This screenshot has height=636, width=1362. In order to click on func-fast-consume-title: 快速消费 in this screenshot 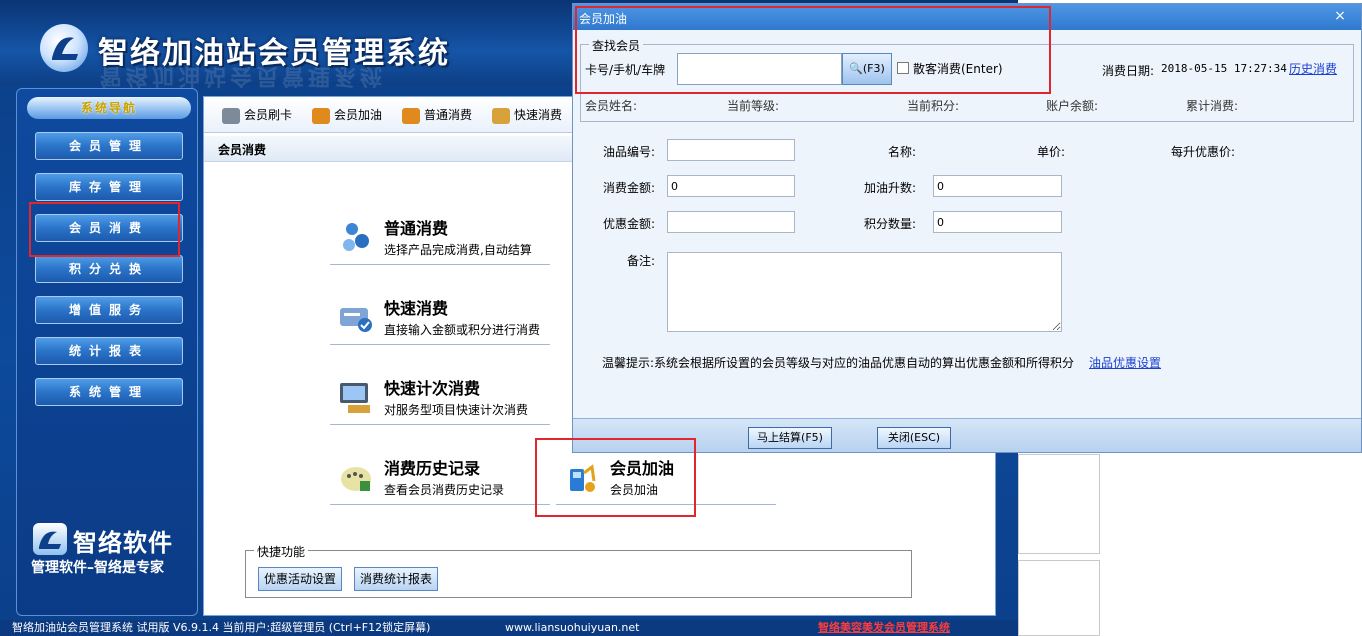, I will do `click(416, 308)`.